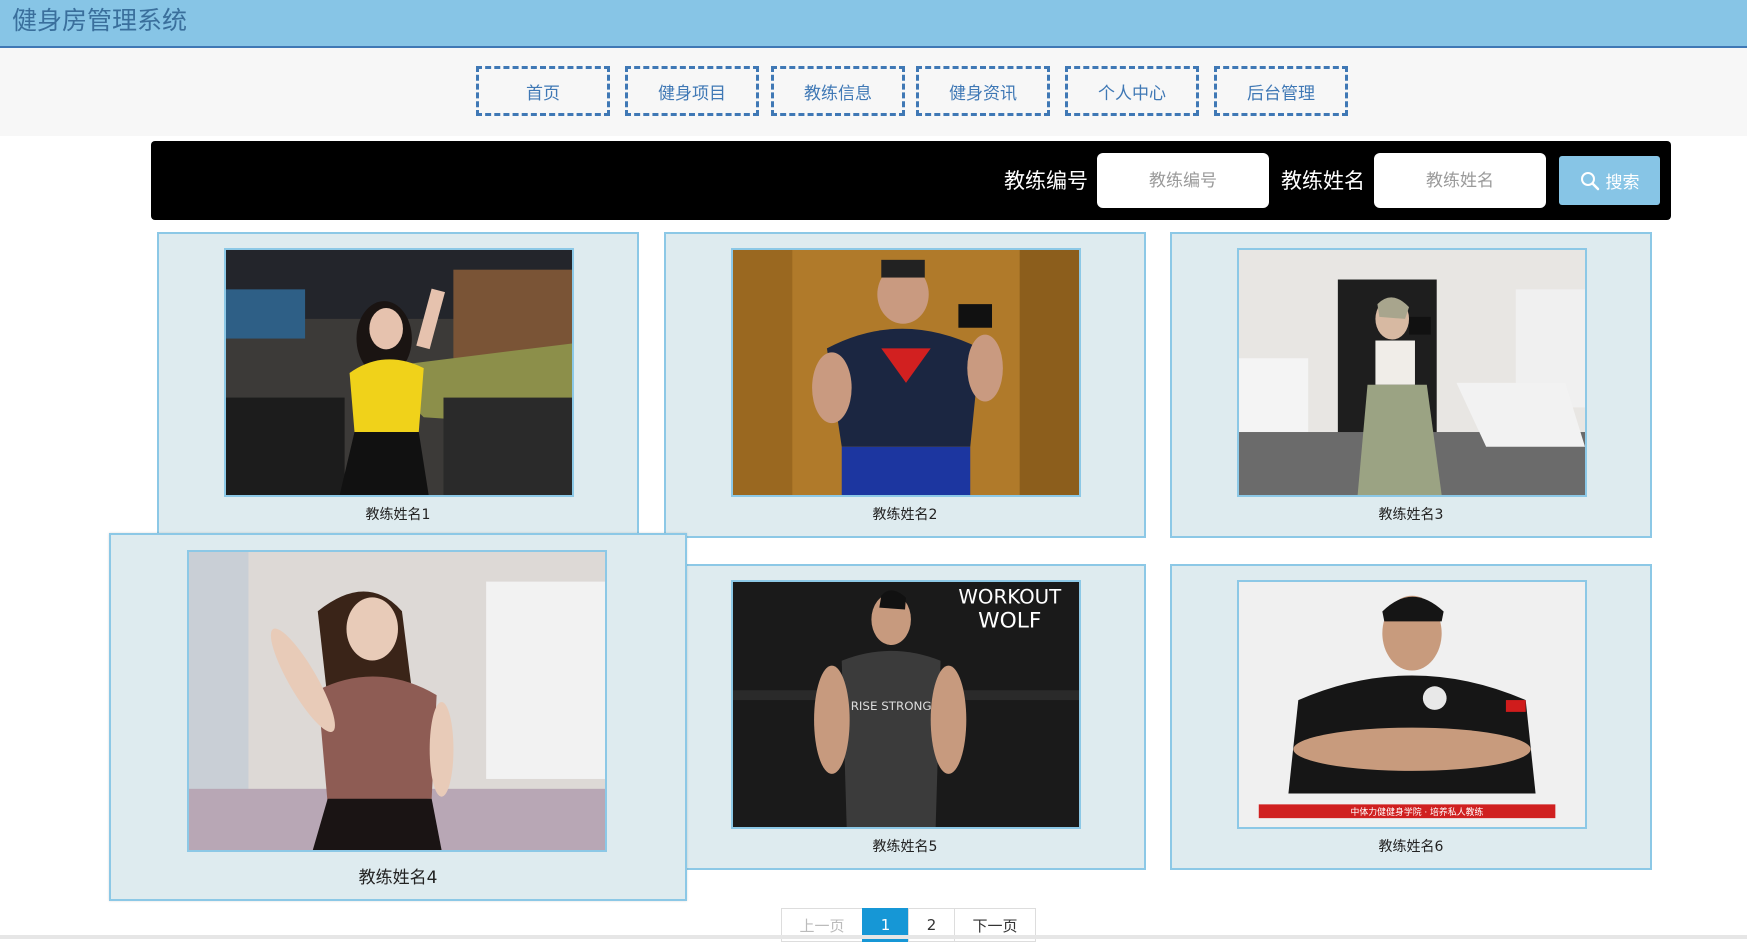 This screenshot has width=1747, height=942. What do you see at coordinates (983, 91) in the screenshot?
I see `nav-item-fitness-news: 健身资讯` at bounding box center [983, 91].